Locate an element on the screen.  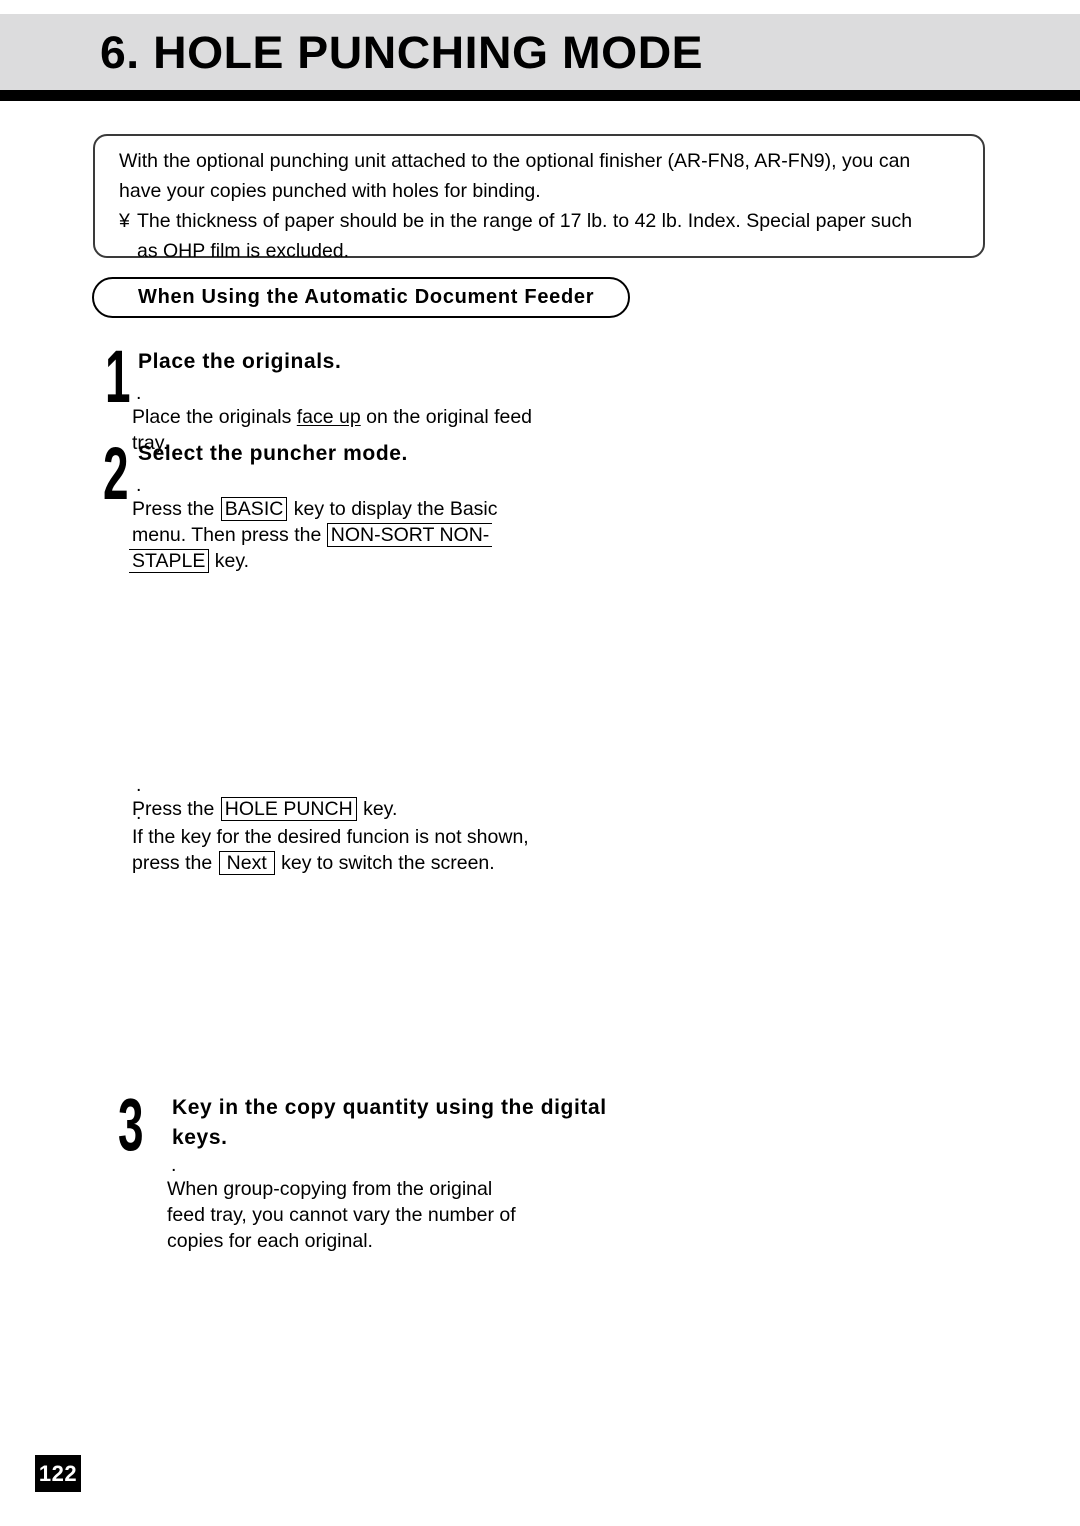
step3-body-line-2: feed tray, you cannot vary the number of is located at coordinates (341, 1215).